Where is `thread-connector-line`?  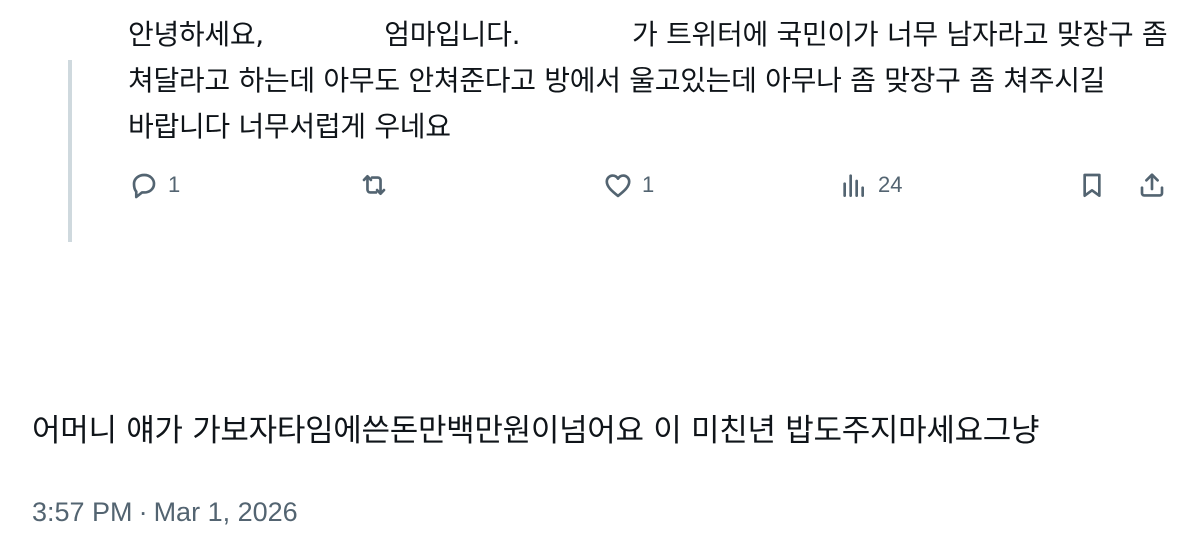
thread-connector-line is located at coordinates (70, 151).